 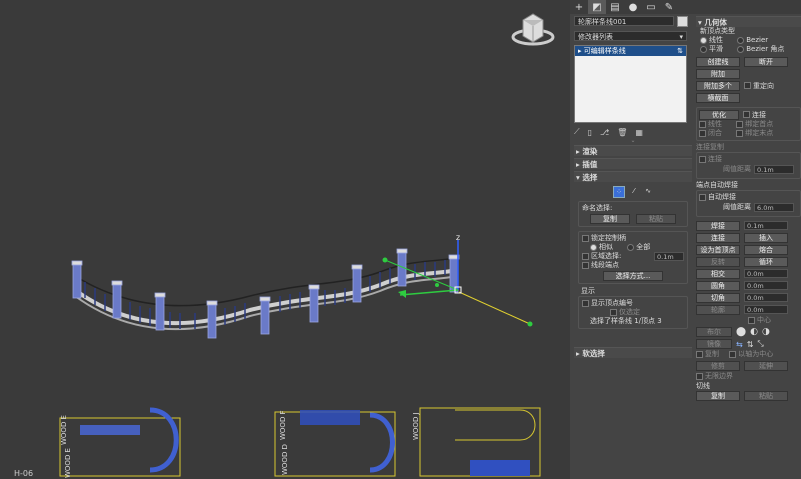 What do you see at coordinates (766, 225) in the screenshot?
I see `weld-spinner: 0.1m` at bounding box center [766, 225].